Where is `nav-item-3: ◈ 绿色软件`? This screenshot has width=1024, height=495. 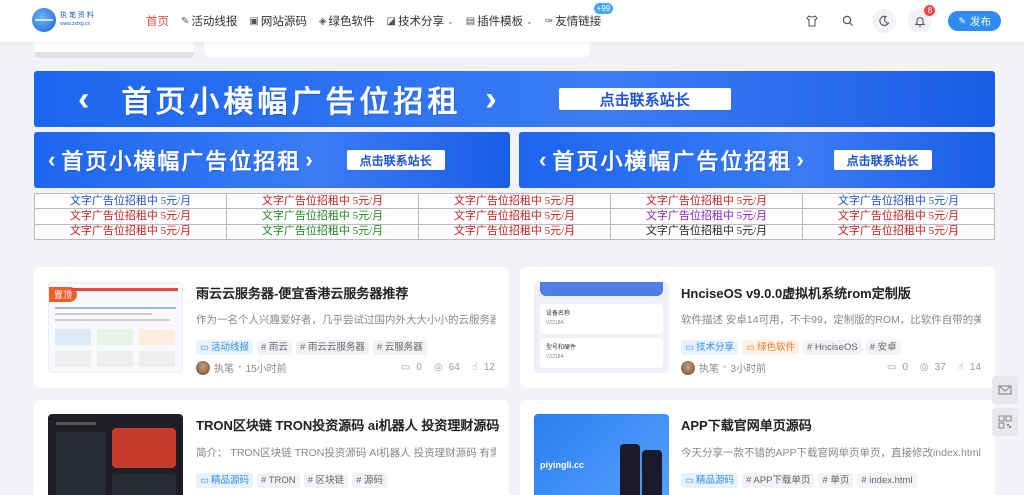 nav-item-3: ◈ 绿色软件 is located at coordinates (347, 21).